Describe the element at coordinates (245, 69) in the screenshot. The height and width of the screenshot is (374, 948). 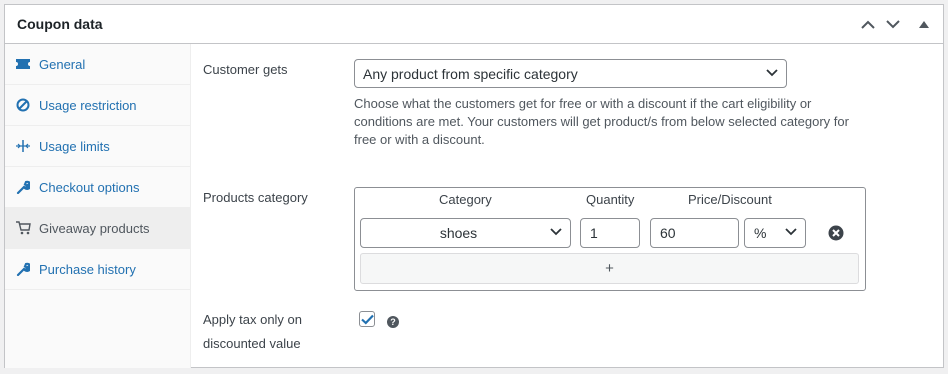
I see `customer-gets-label: Customer gets` at that location.